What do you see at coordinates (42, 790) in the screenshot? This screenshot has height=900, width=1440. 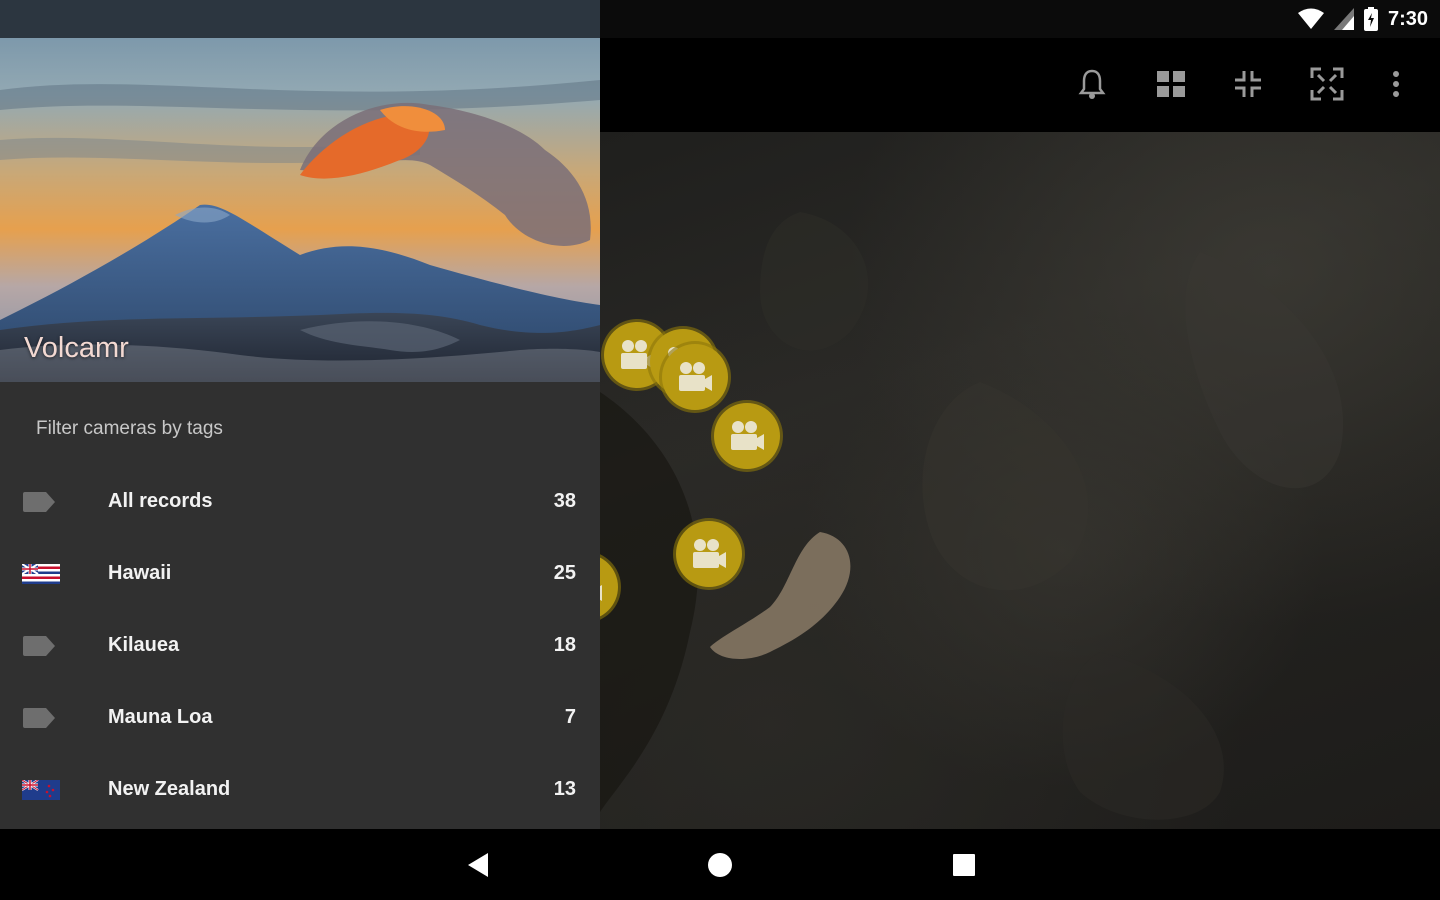 I see `new-zealand-flag-icon` at bounding box center [42, 790].